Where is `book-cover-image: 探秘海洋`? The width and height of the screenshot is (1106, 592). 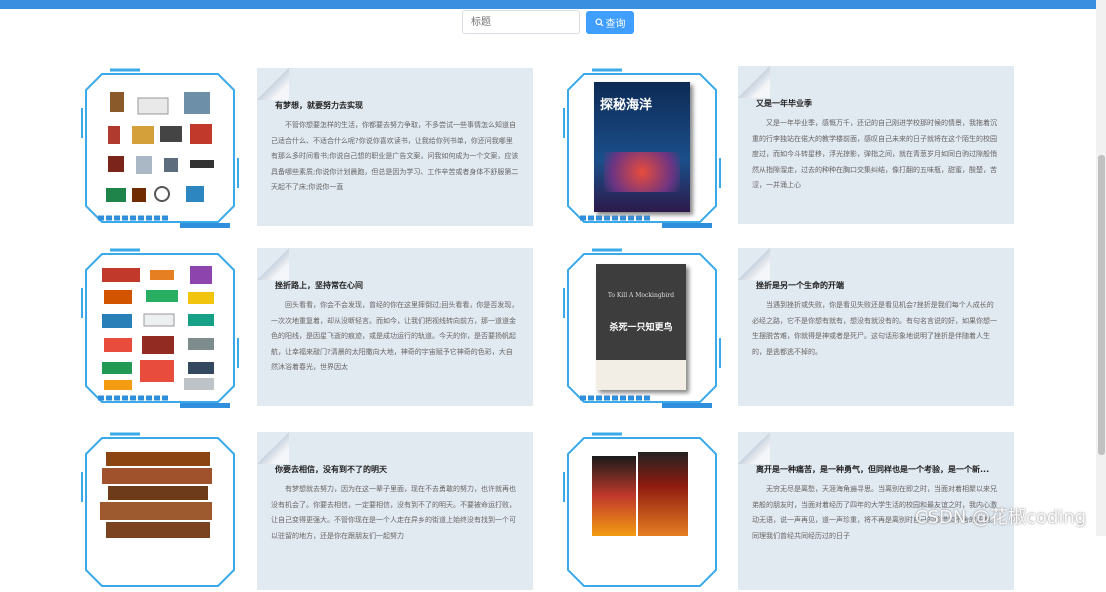 book-cover-image: 探秘海洋 is located at coordinates (642, 147).